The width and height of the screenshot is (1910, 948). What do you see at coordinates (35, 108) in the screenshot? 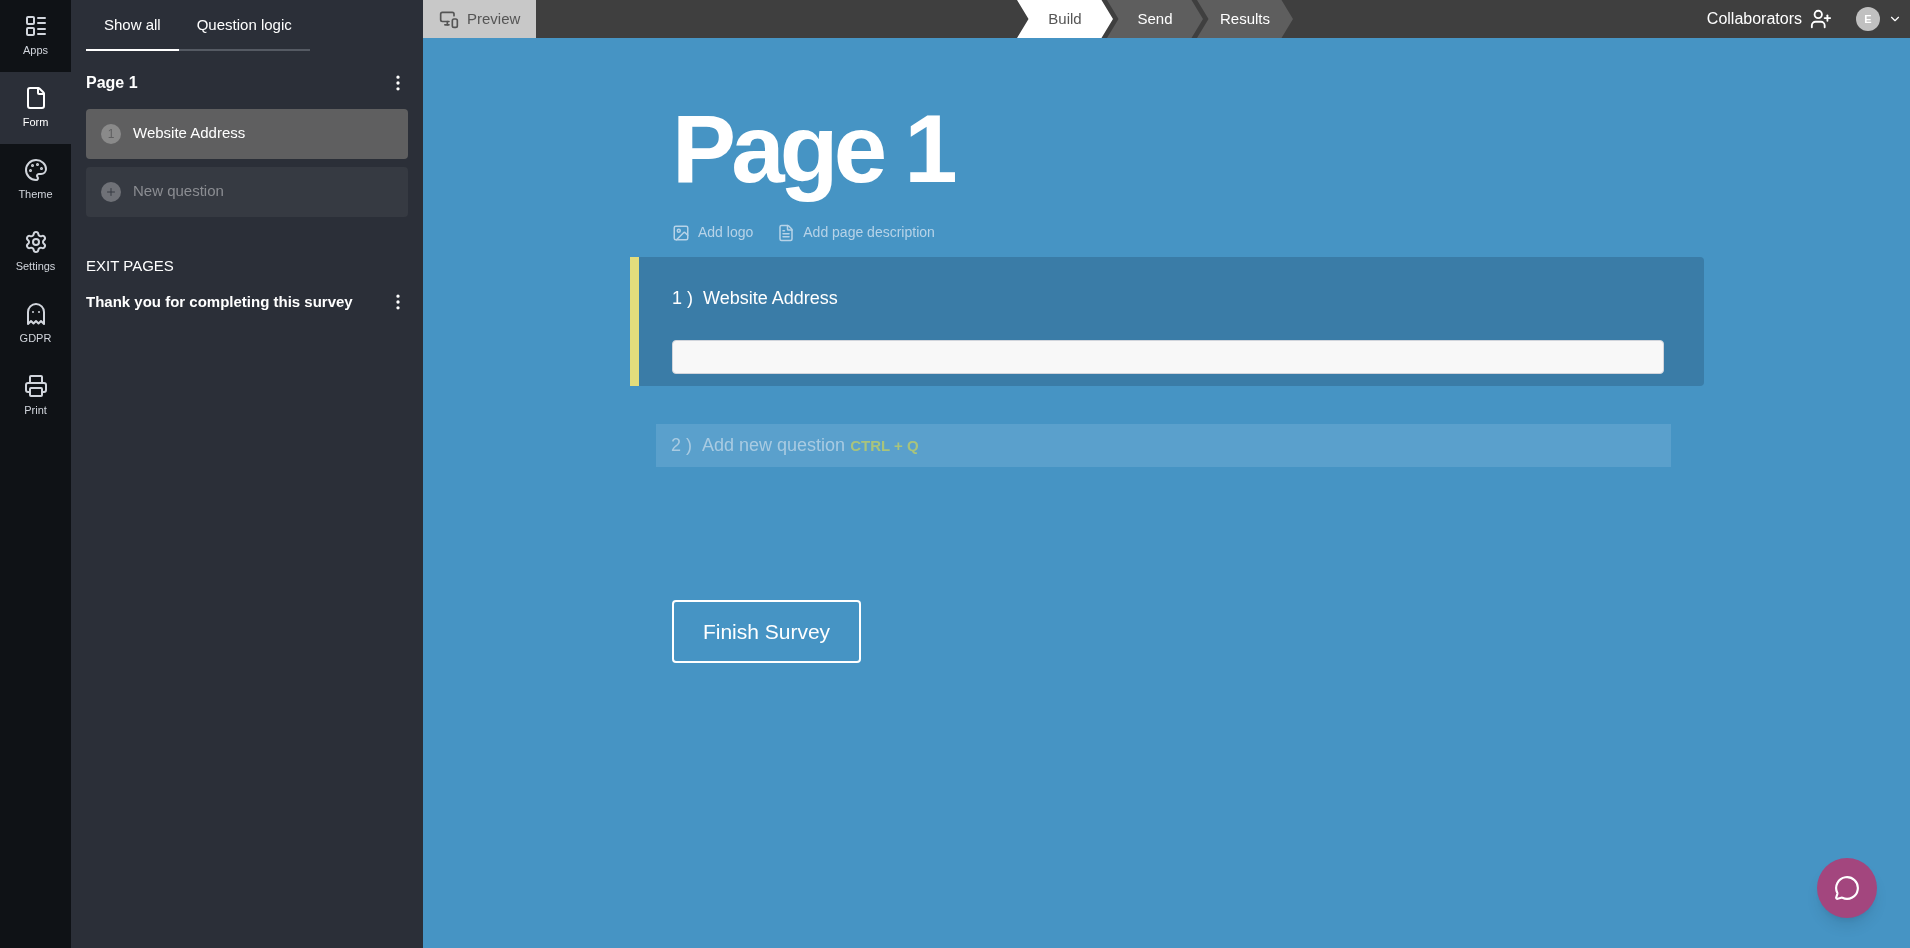
I see `rail-item: Form` at bounding box center [35, 108].